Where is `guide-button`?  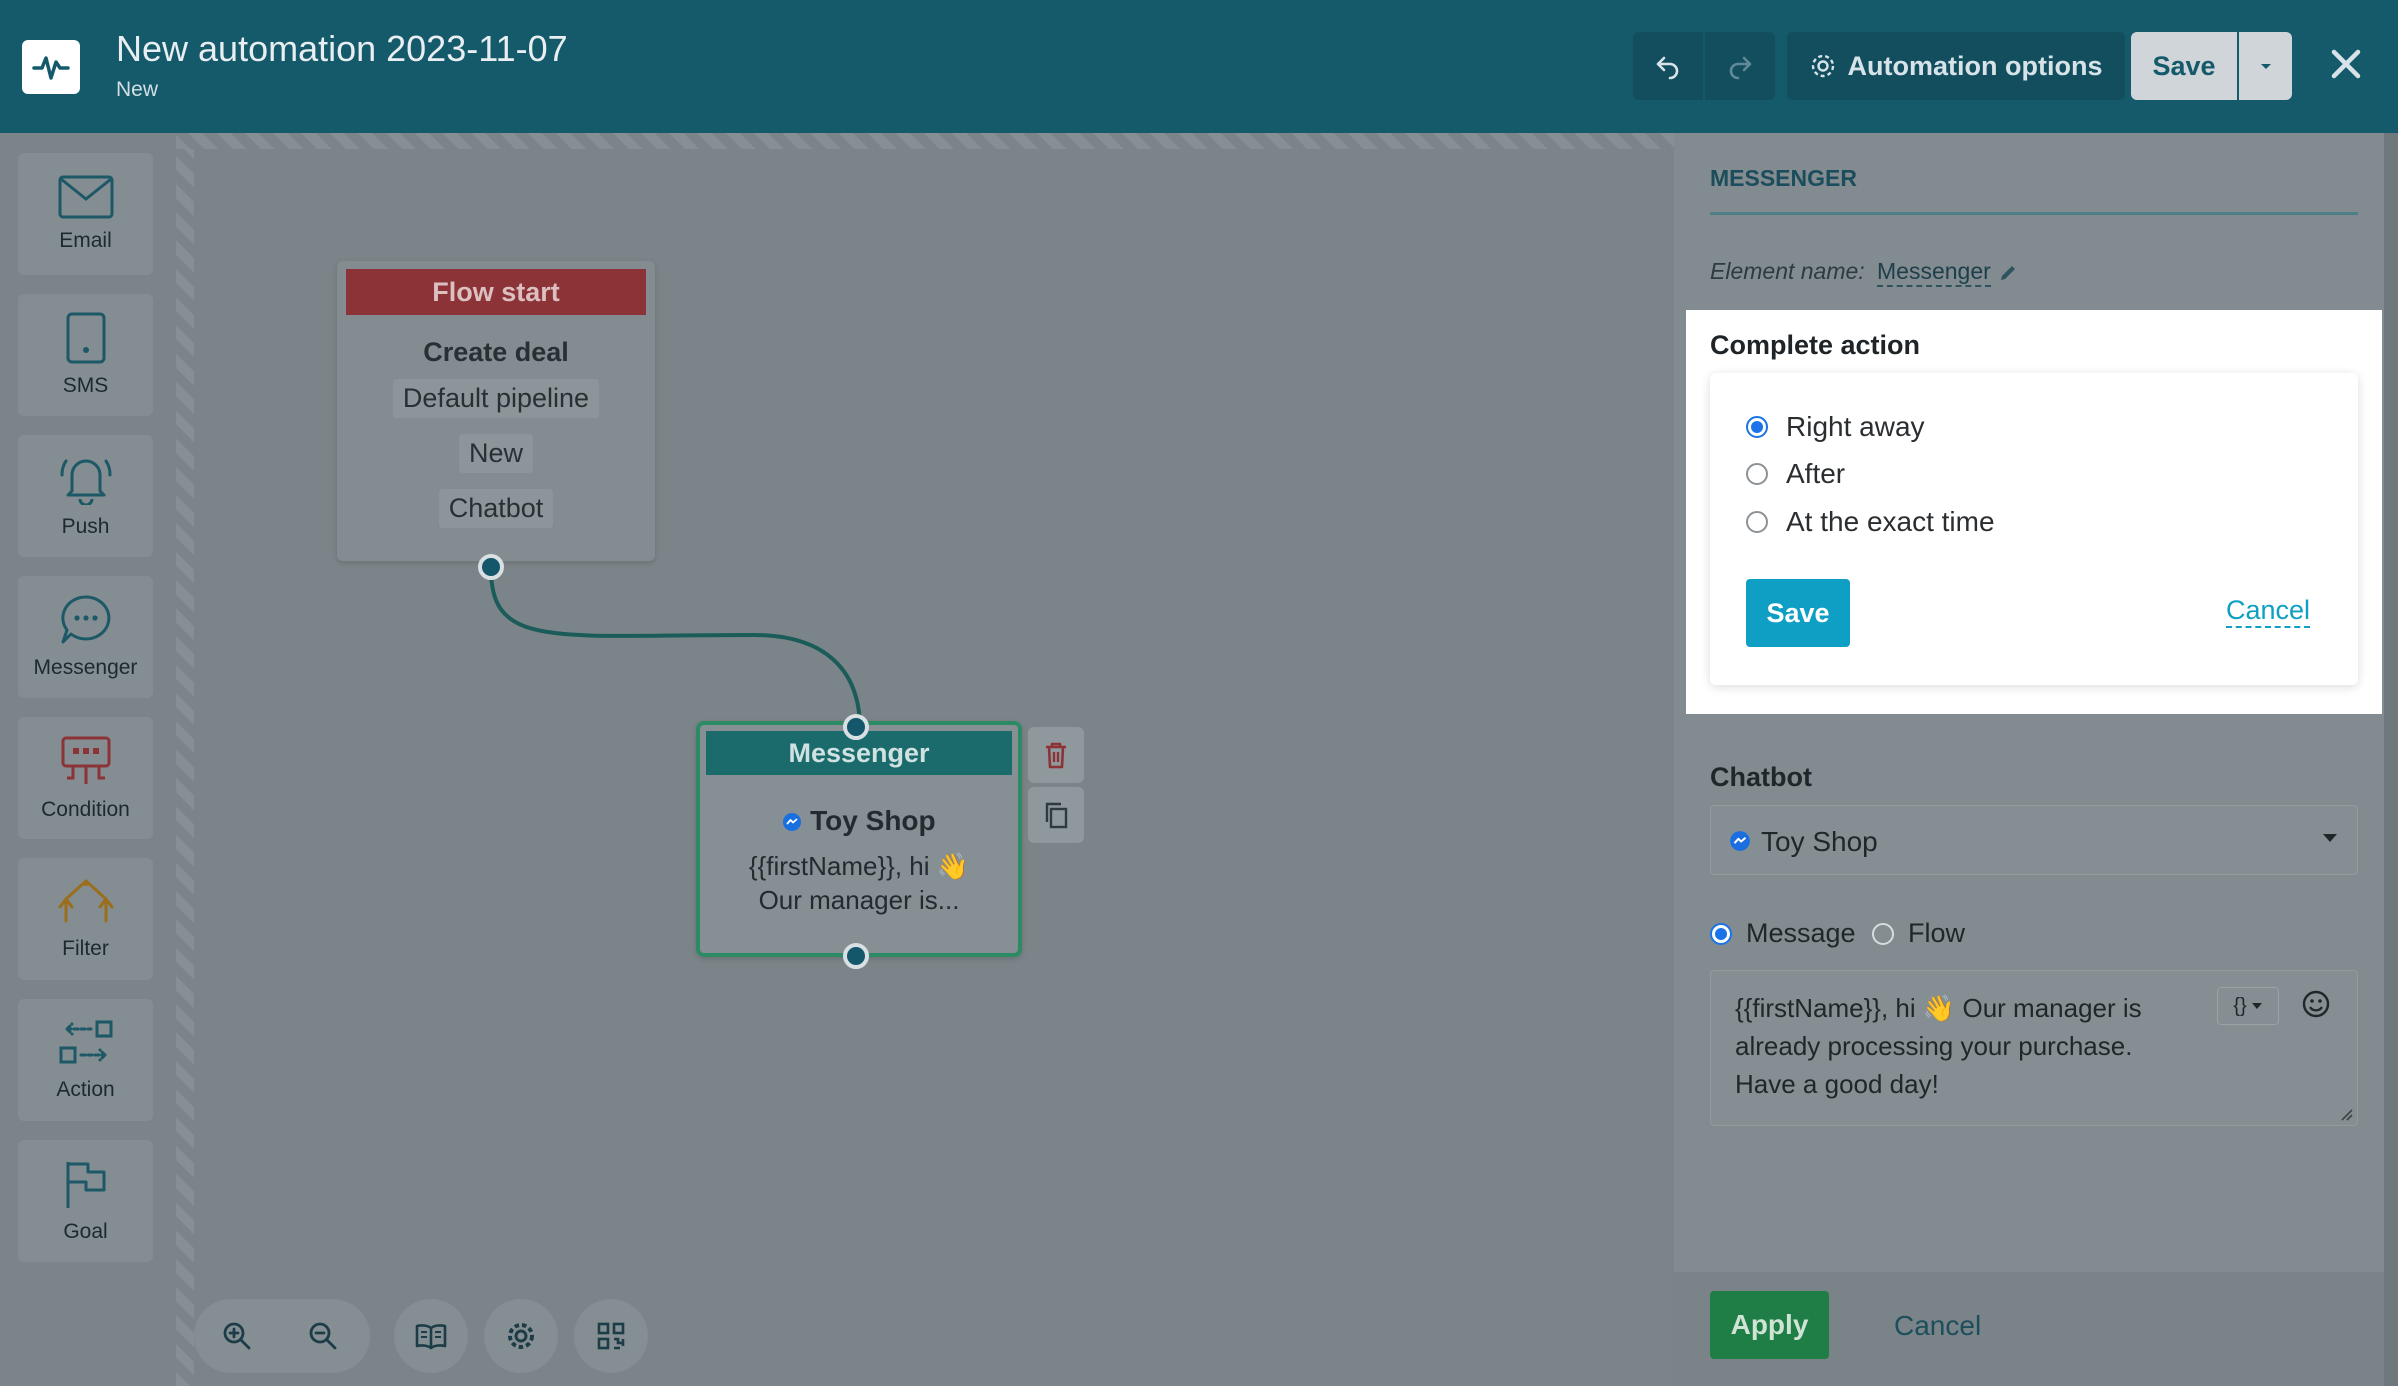
guide-button is located at coordinates (431, 1336).